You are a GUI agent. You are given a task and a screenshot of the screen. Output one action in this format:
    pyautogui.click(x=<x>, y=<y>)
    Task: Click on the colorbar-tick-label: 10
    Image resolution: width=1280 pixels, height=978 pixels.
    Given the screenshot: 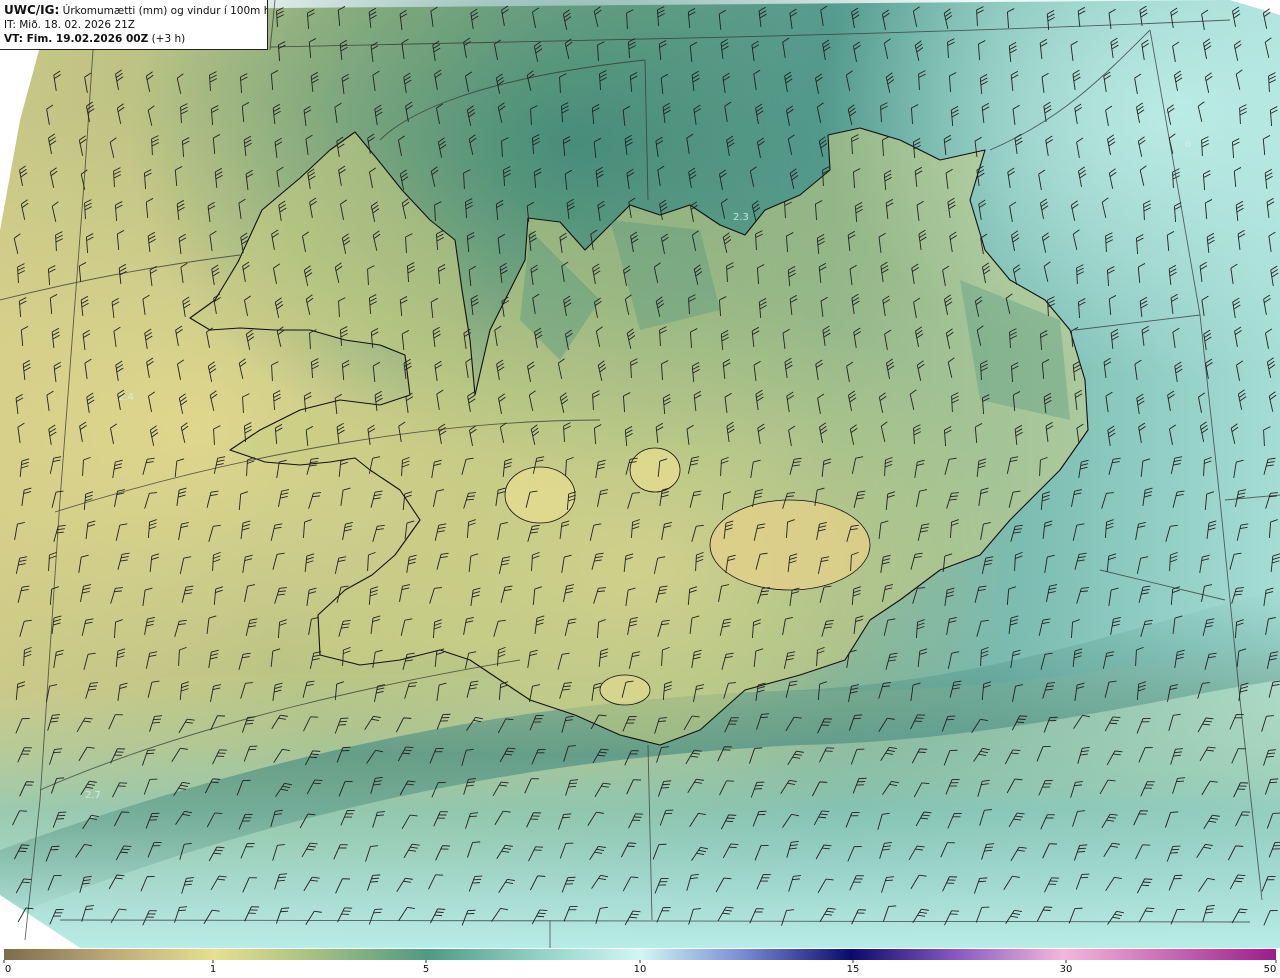 What is the action you would take?
    pyautogui.click(x=640, y=969)
    